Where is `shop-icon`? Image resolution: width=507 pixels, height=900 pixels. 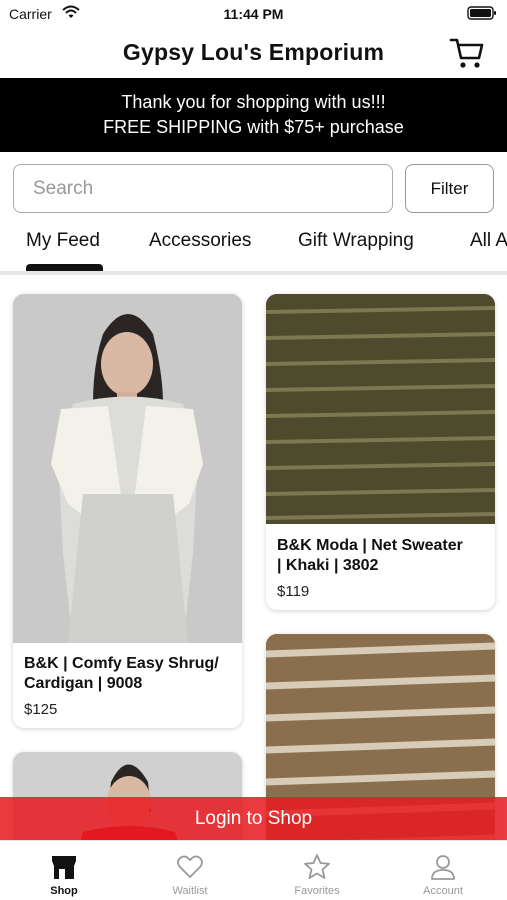
shop-icon is located at coordinates (64, 867).